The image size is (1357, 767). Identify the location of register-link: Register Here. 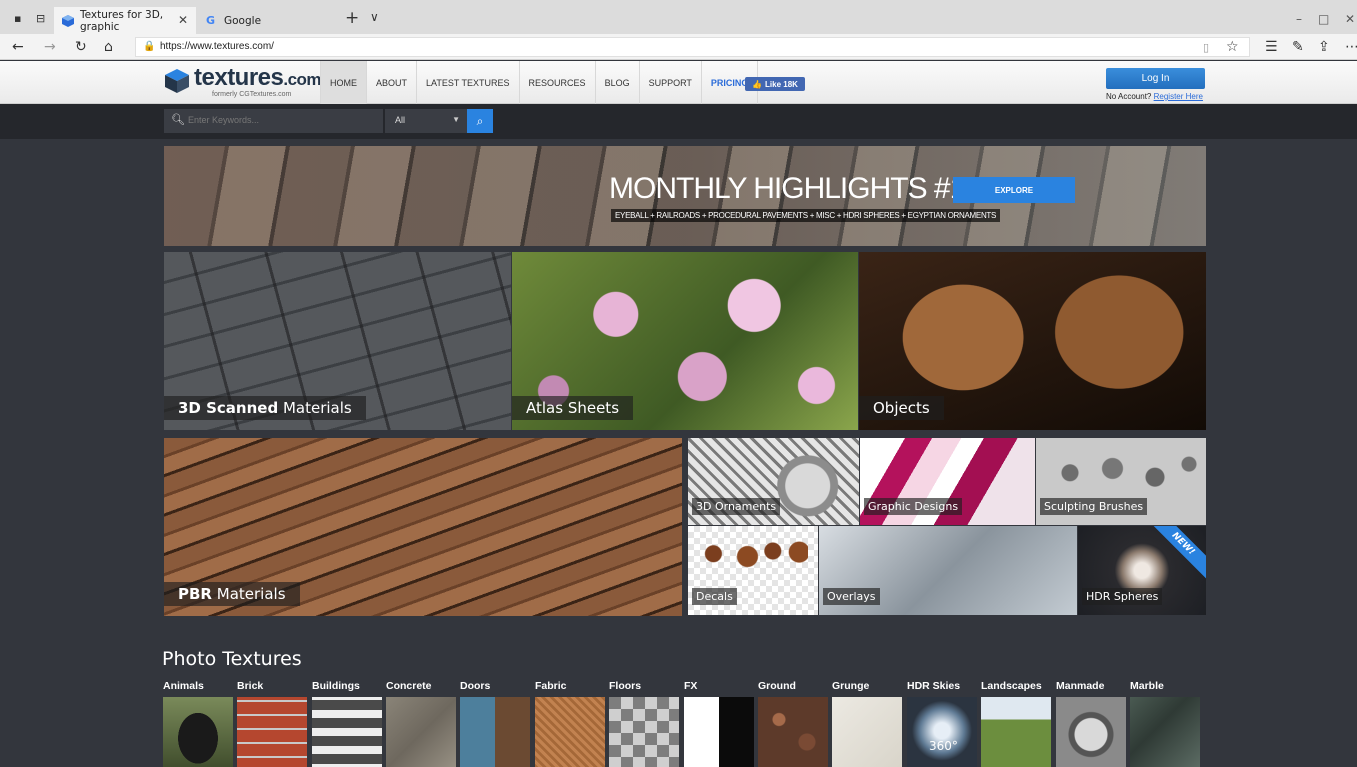
(1178, 96).